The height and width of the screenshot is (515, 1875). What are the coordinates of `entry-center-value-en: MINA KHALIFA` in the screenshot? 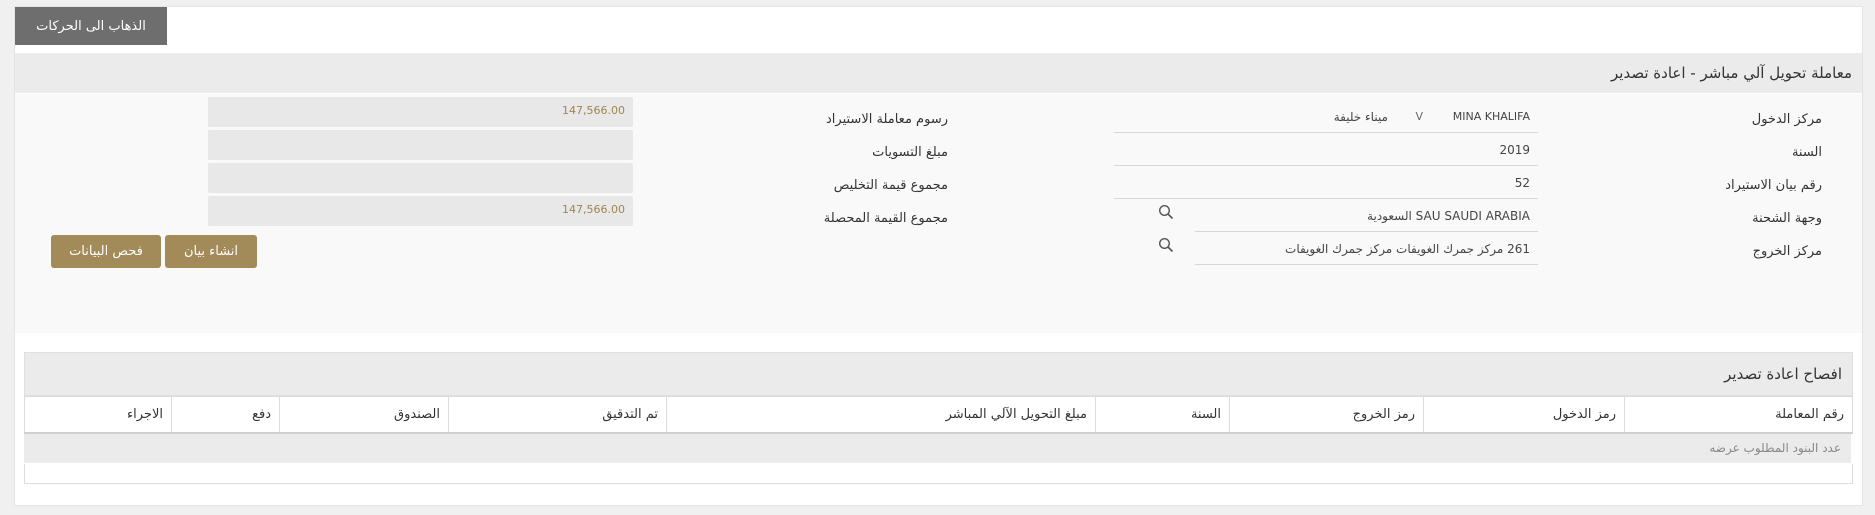 It's located at (1491, 116).